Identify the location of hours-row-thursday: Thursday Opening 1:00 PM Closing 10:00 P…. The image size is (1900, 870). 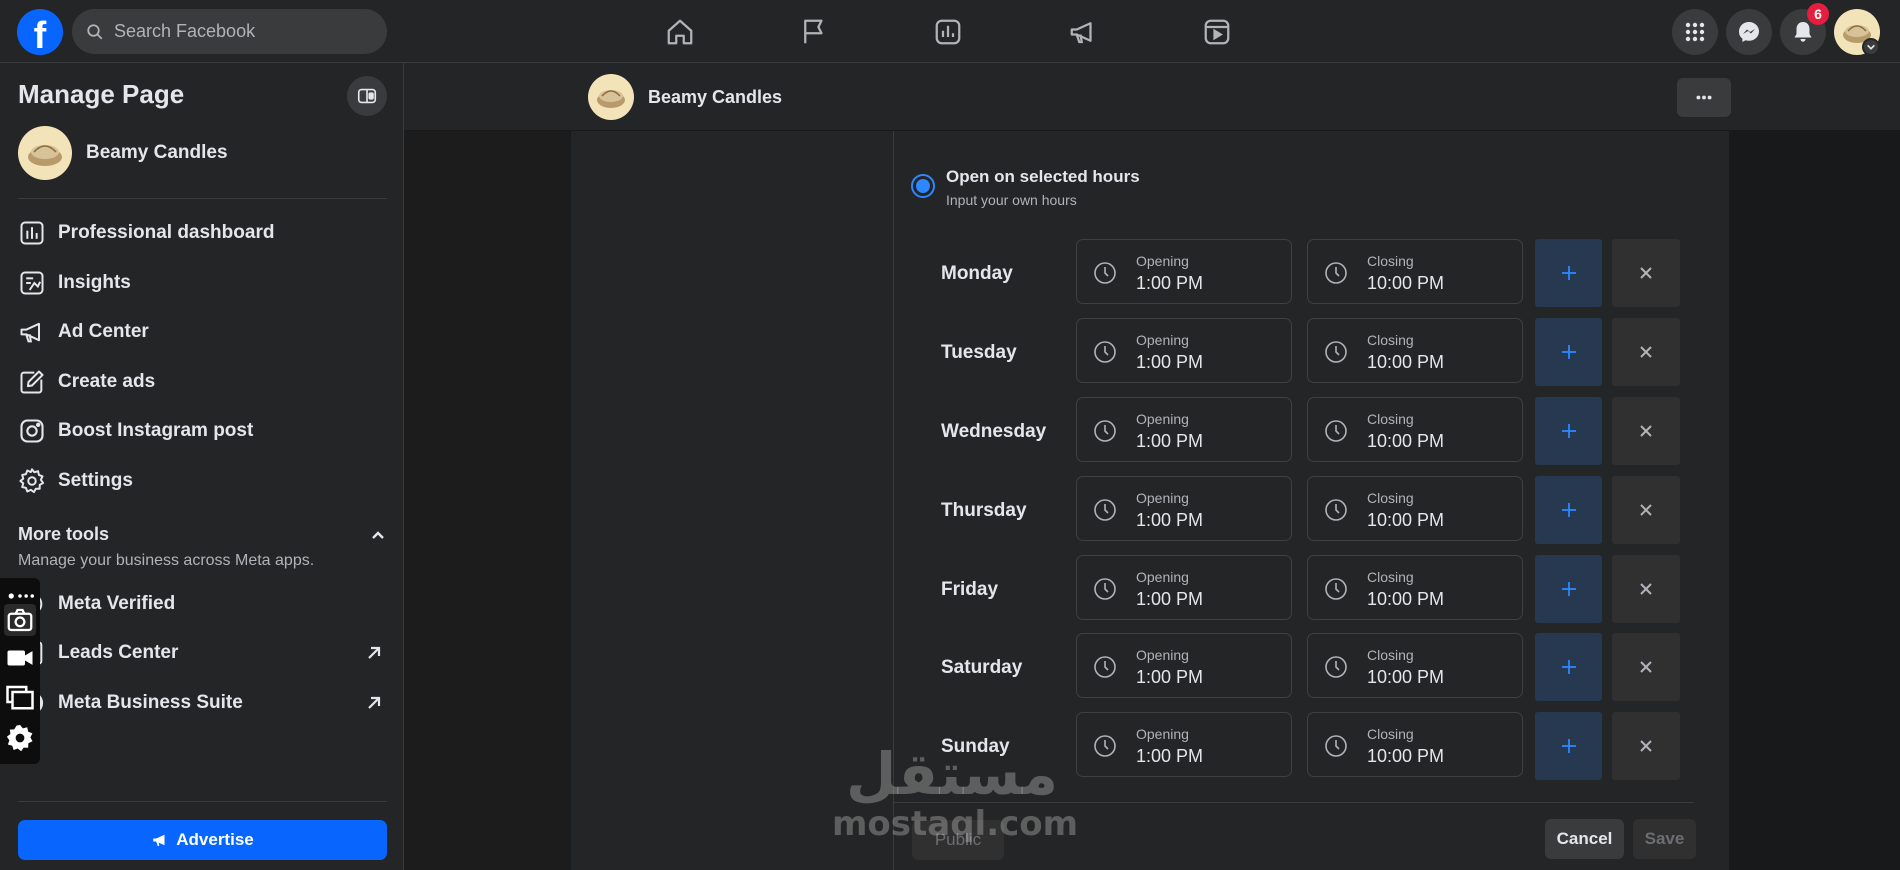
(1293, 510).